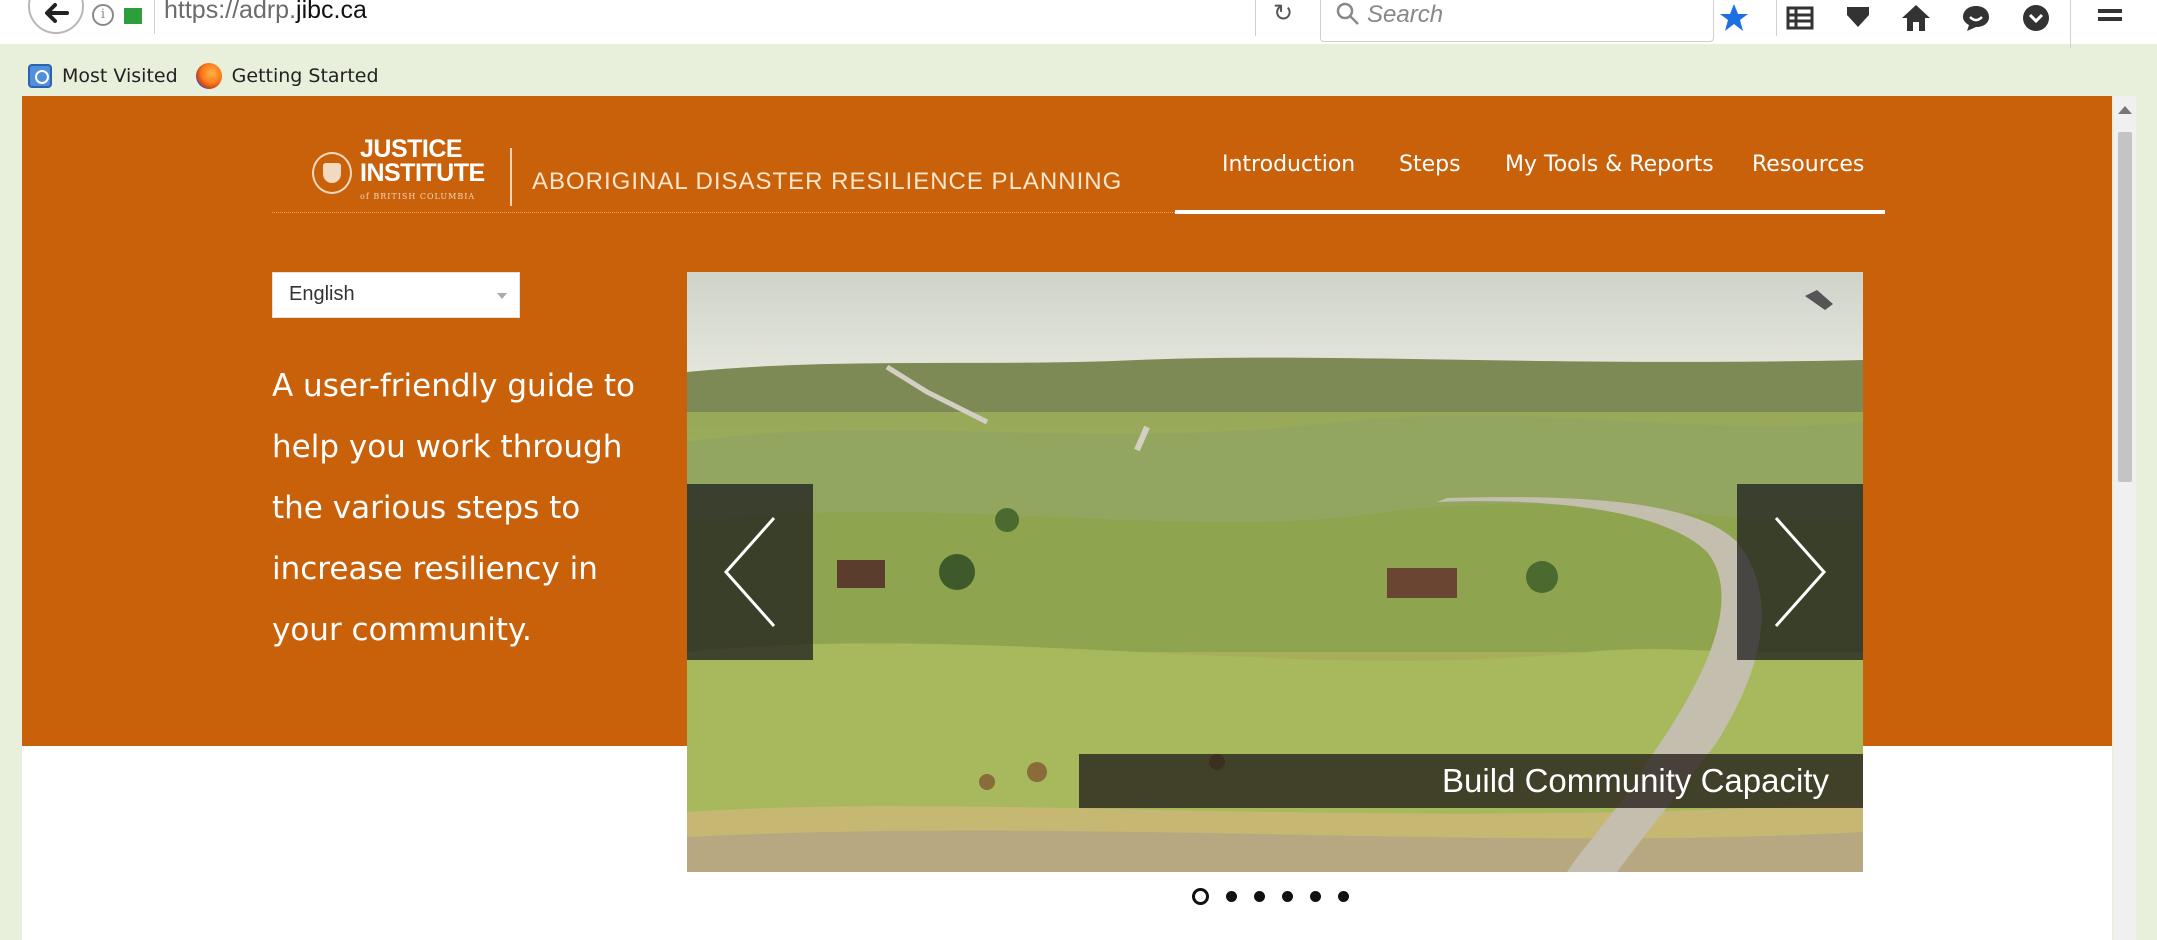 This screenshot has height=940, width=2157. I want to click on bookmark-label: Getting Started, so click(305, 76).